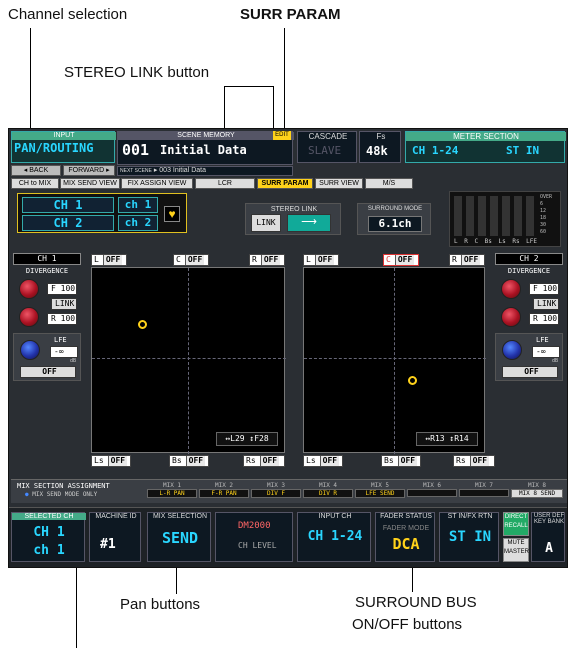 The width and height of the screenshot is (576, 648). I want to click on right-divergence-rear-knob, so click(511, 317).